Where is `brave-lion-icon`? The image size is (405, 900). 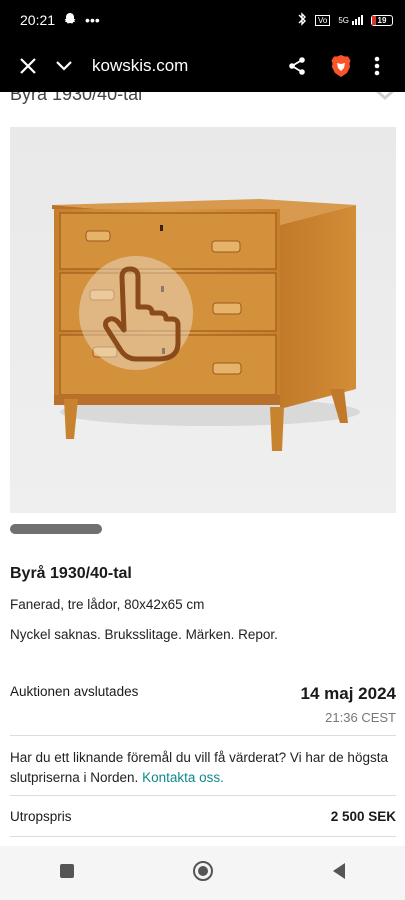
brave-lion-icon is located at coordinates (341, 66).